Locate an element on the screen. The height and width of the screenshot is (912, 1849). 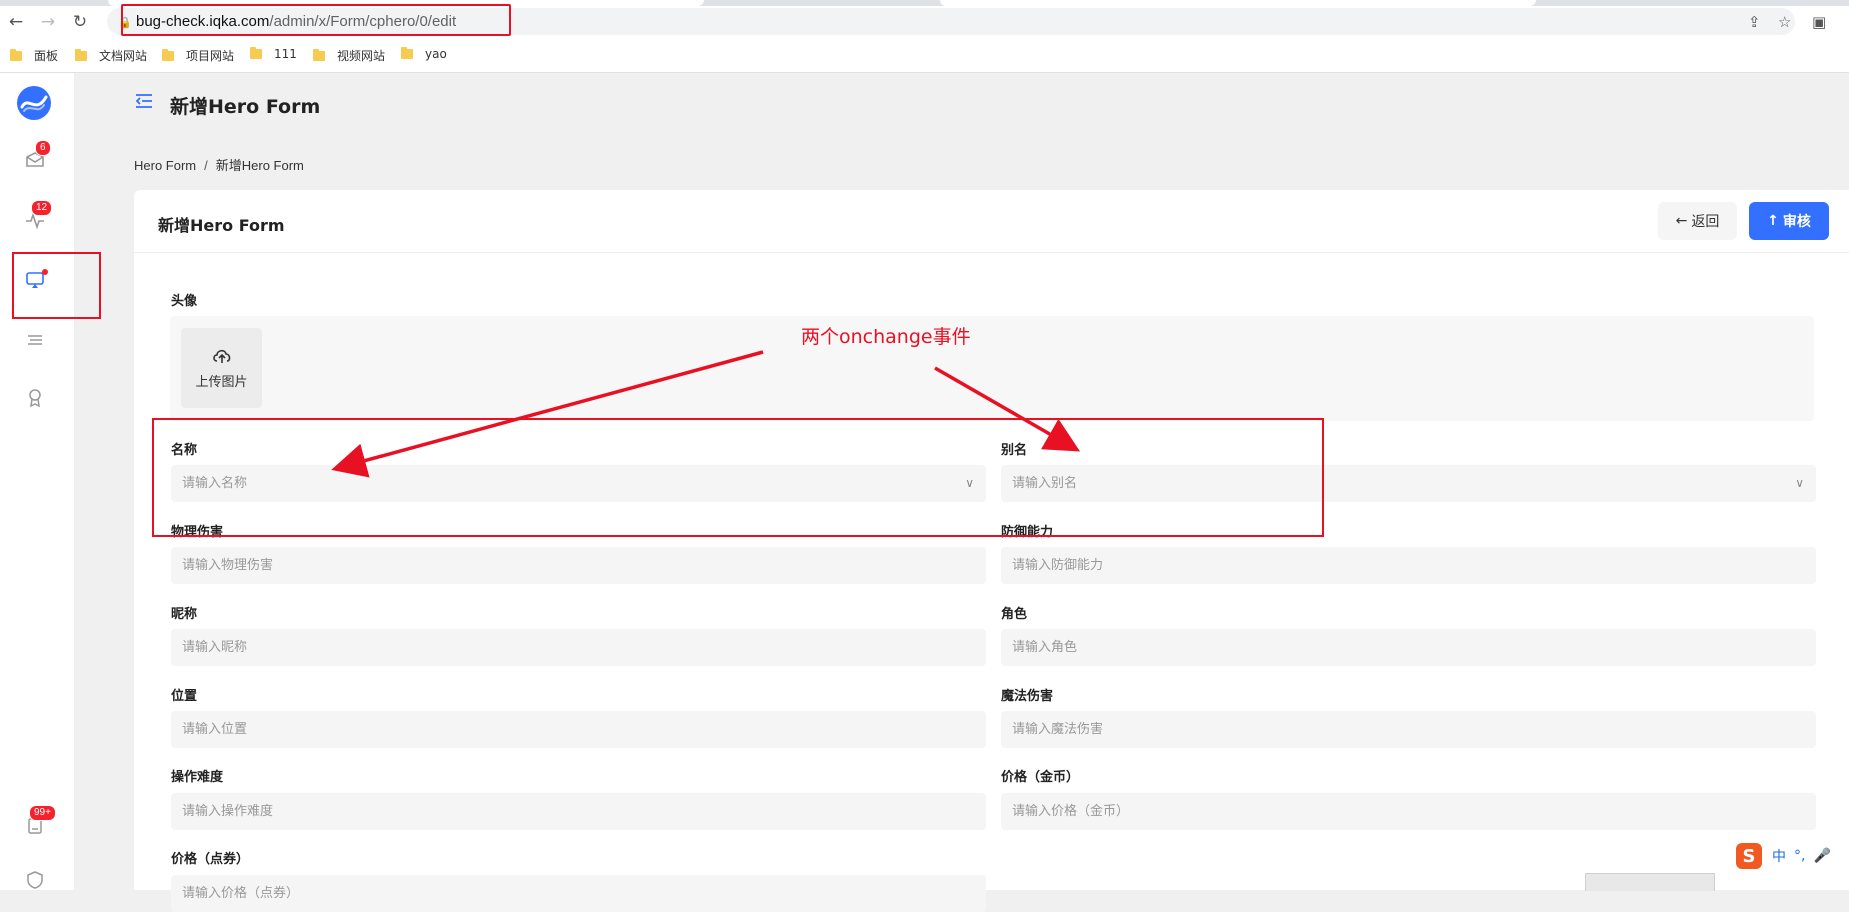
nickname-placeholder: 请输入昵称 is located at coordinates (215, 647).